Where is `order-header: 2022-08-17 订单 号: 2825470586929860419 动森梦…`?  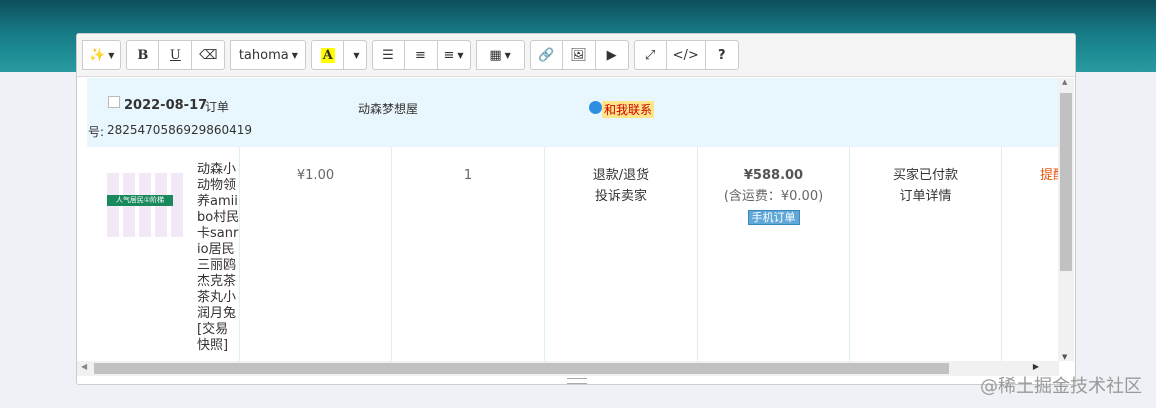
order-header: 2022-08-17 订单 号: 2825470586929860419 动森梦… is located at coordinates (573, 112).